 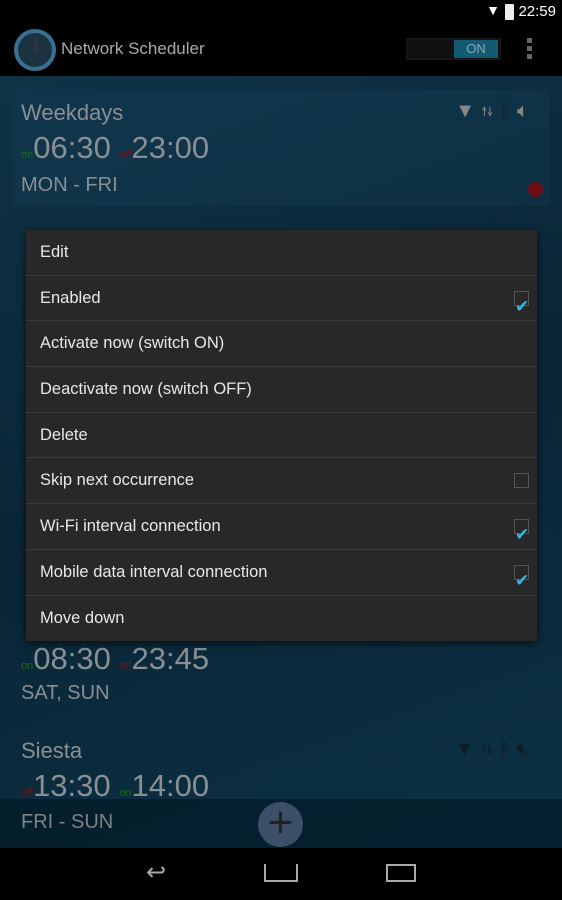 I want to click on schedule-days: FRI - SUN, so click(x=67, y=822).